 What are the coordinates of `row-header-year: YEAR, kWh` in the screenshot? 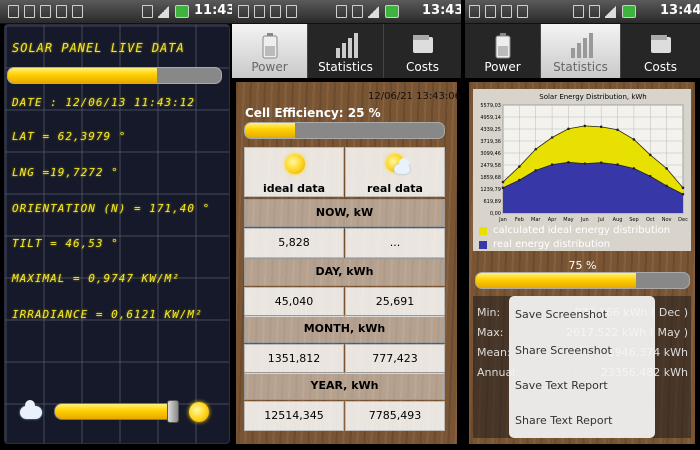 It's located at (344, 386).